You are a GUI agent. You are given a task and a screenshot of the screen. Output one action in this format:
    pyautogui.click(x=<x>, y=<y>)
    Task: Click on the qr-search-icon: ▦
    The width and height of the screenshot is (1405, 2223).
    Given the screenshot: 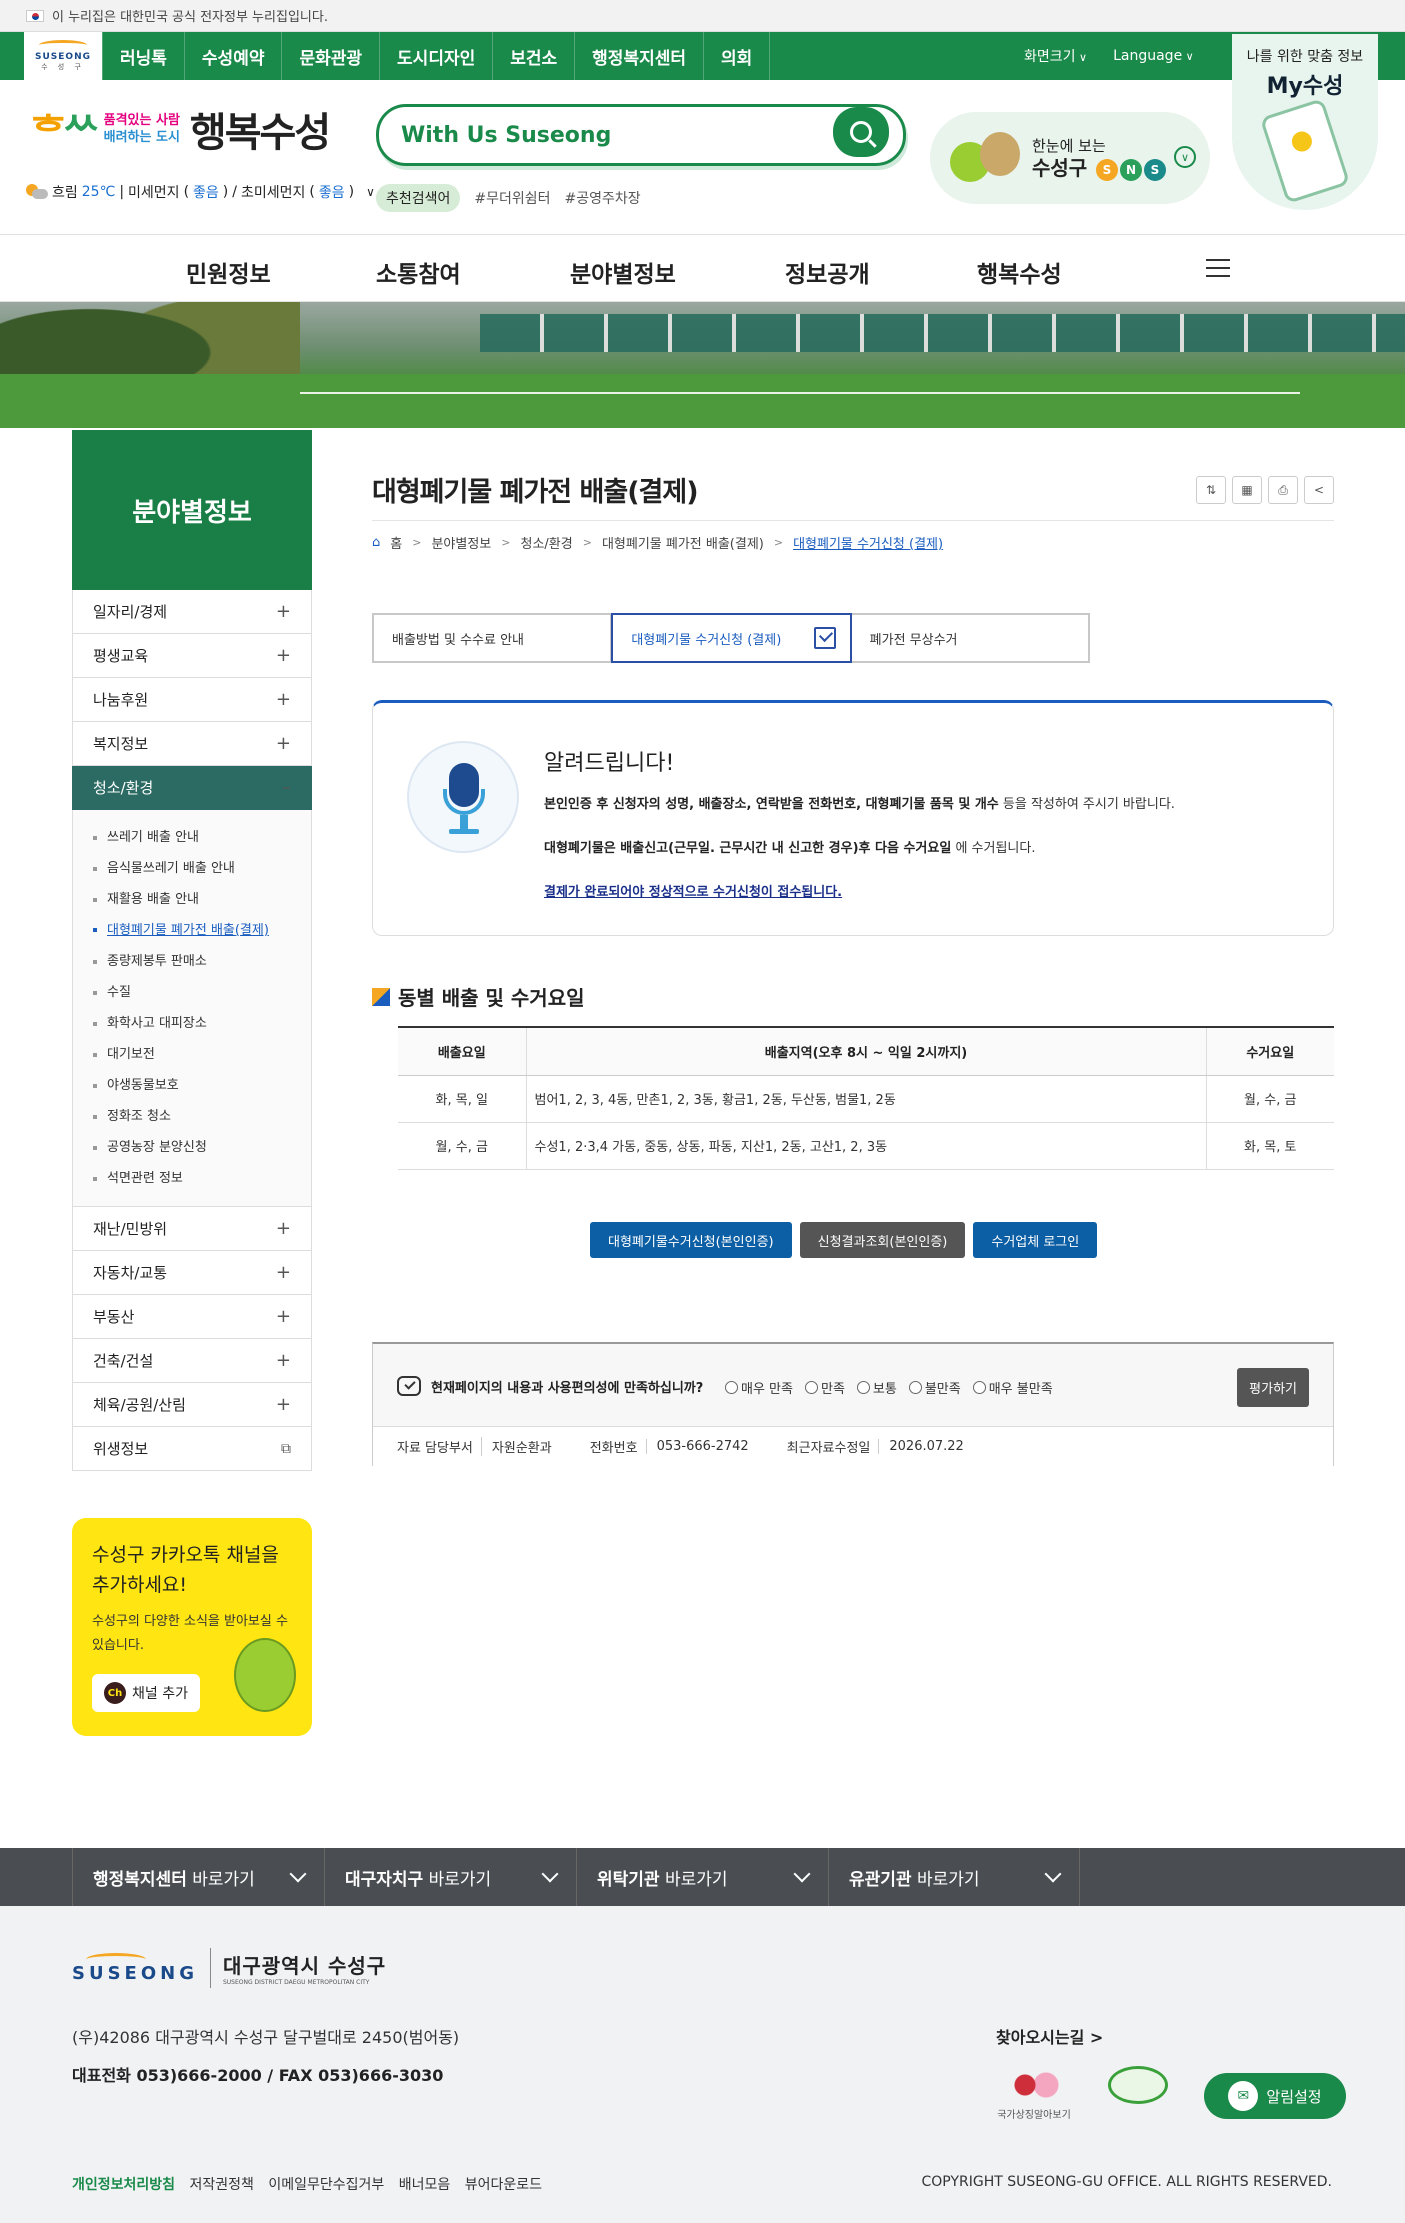 What is the action you would take?
    pyautogui.click(x=1247, y=490)
    